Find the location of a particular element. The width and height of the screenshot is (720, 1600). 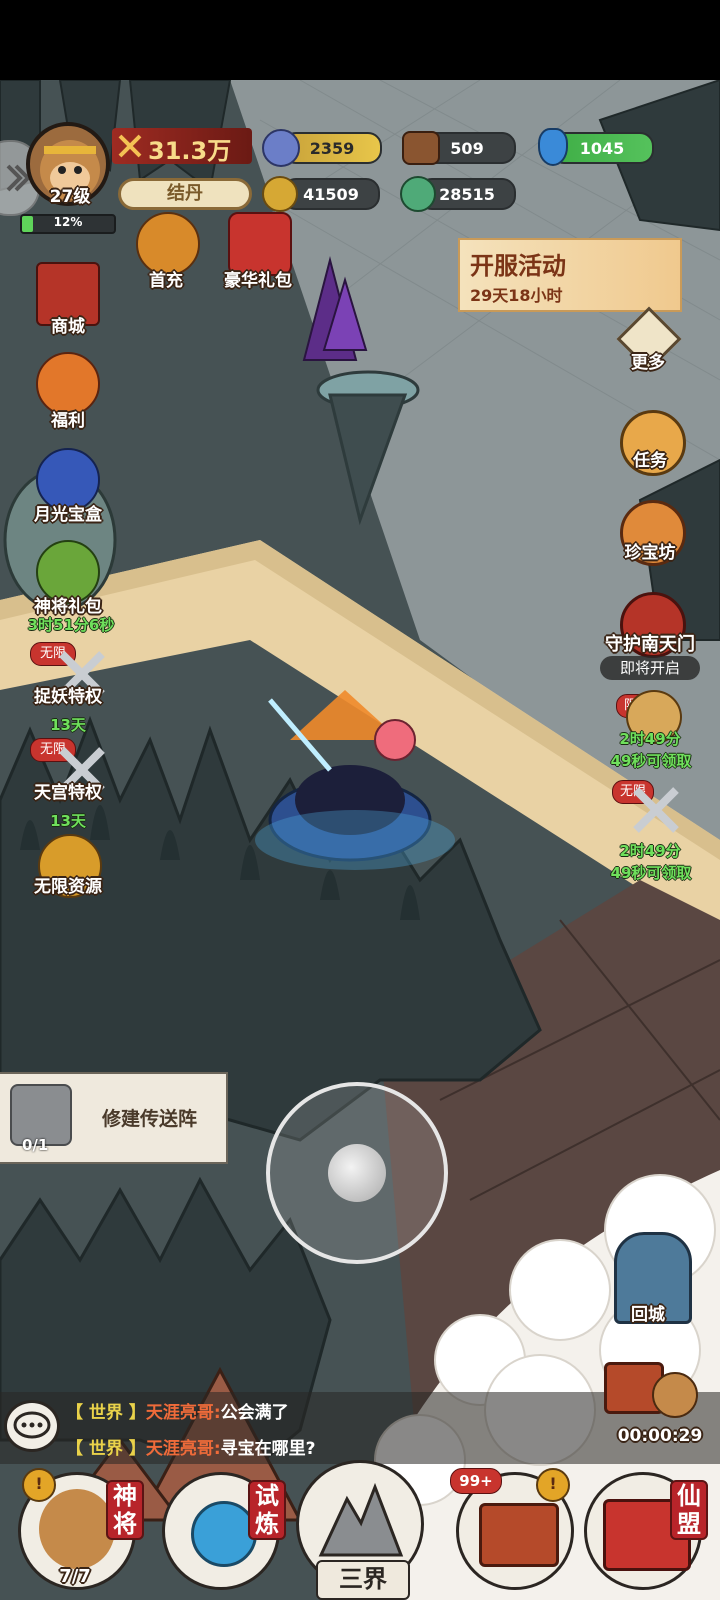

quest-panel: 0/1 修建传送阵 is located at coordinates (114, 1118).